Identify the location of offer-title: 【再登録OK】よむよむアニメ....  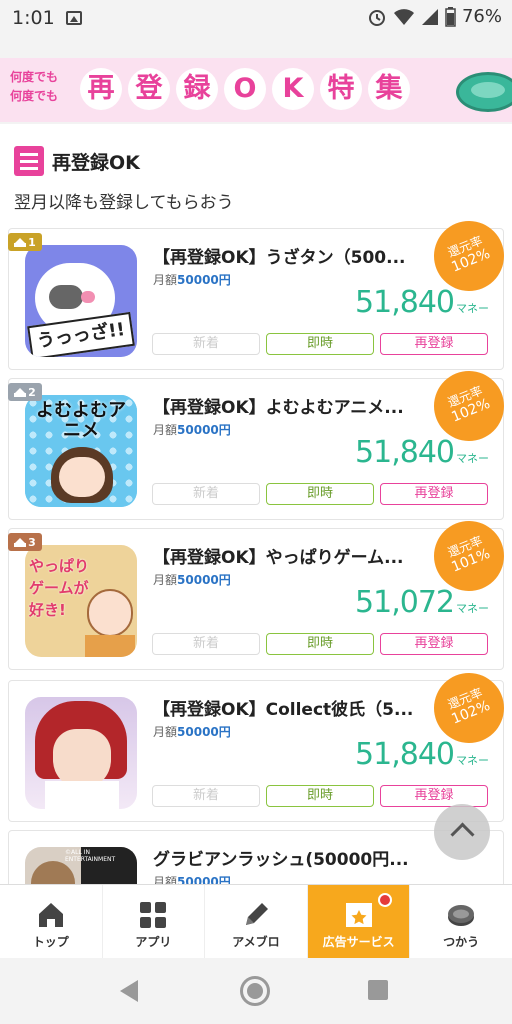
(293, 405).